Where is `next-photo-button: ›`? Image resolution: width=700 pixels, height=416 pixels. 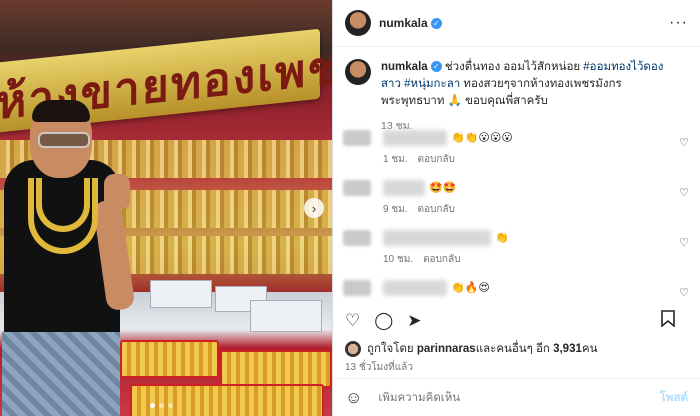 next-photo-button: › is located at coordinates (314, 208).